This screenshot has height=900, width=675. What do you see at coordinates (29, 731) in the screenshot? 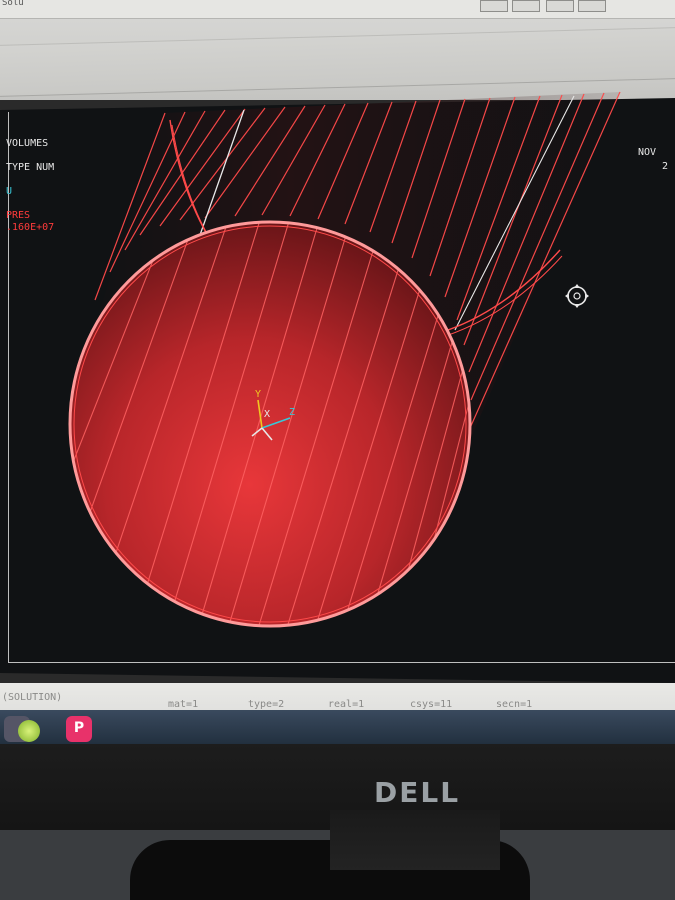
I see `taskbar-green-app-icon` at bounding box center [29, 731].